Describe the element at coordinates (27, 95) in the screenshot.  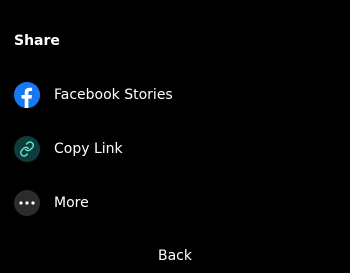
I see `facebook-icon` at that location.